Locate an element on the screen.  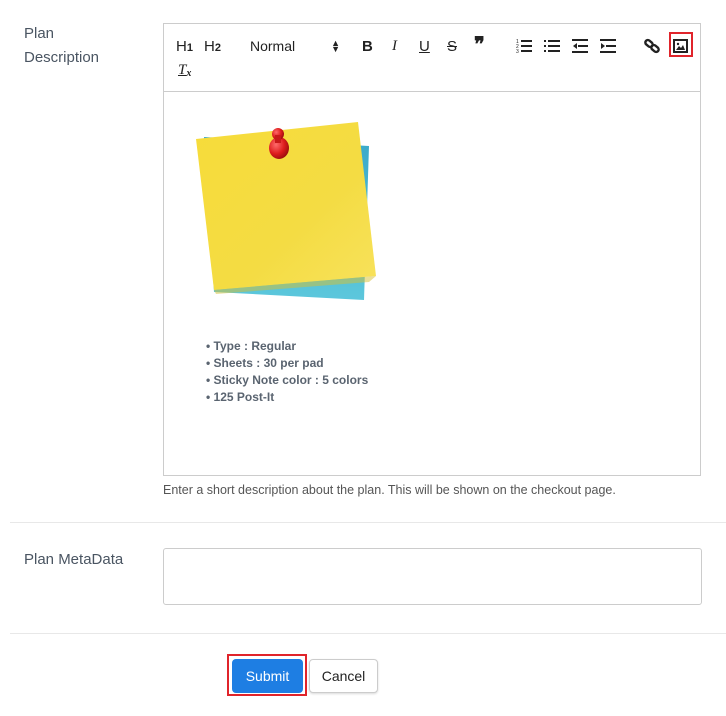
h1-button: H1 is located at coordinates (184, 46).